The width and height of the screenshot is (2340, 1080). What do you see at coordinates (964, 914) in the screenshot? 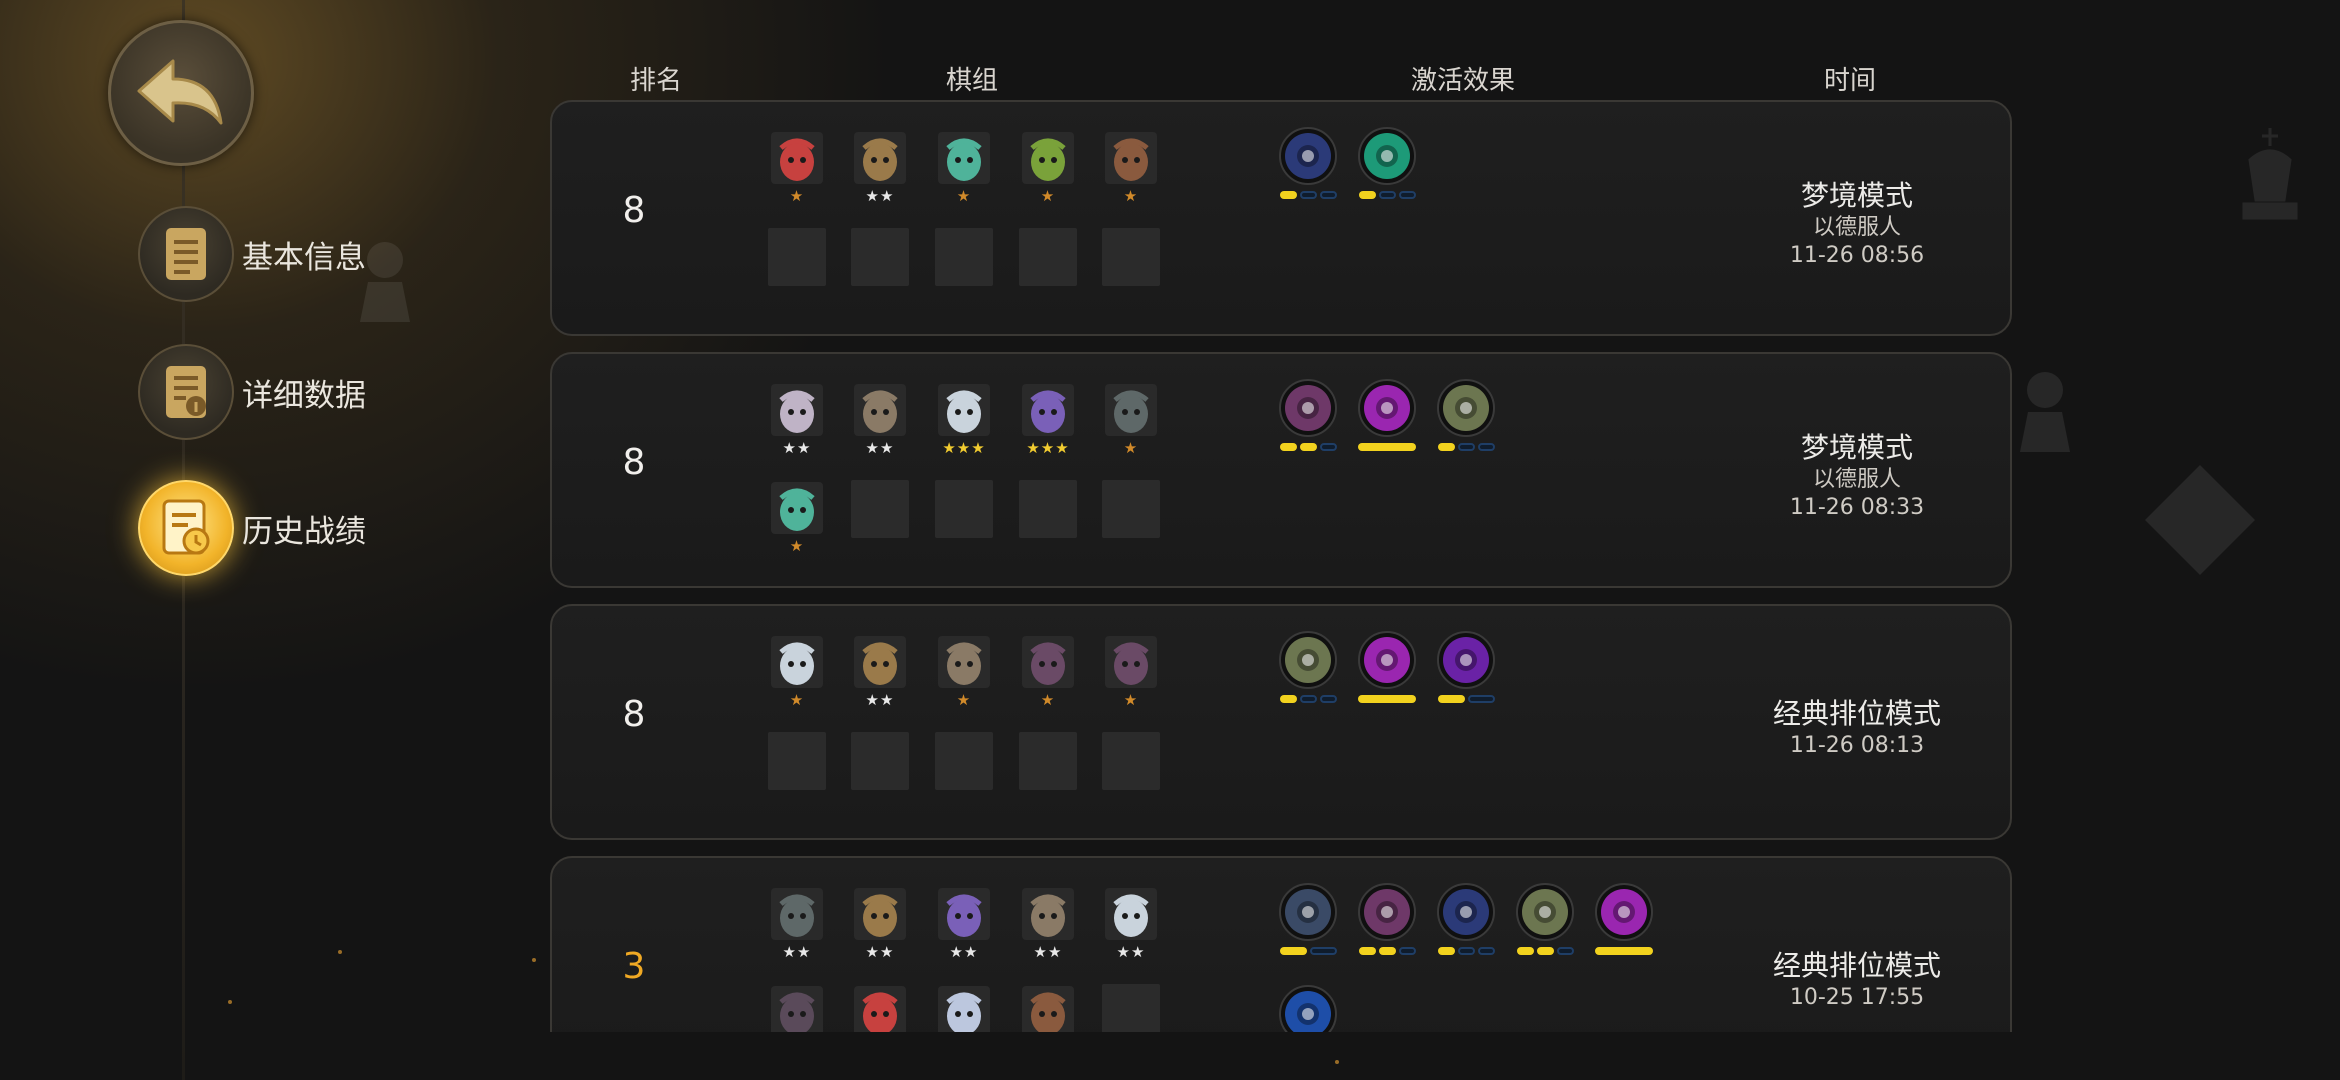
I see `purple-demon-portrait-icon` at bounding box center [964, 914].